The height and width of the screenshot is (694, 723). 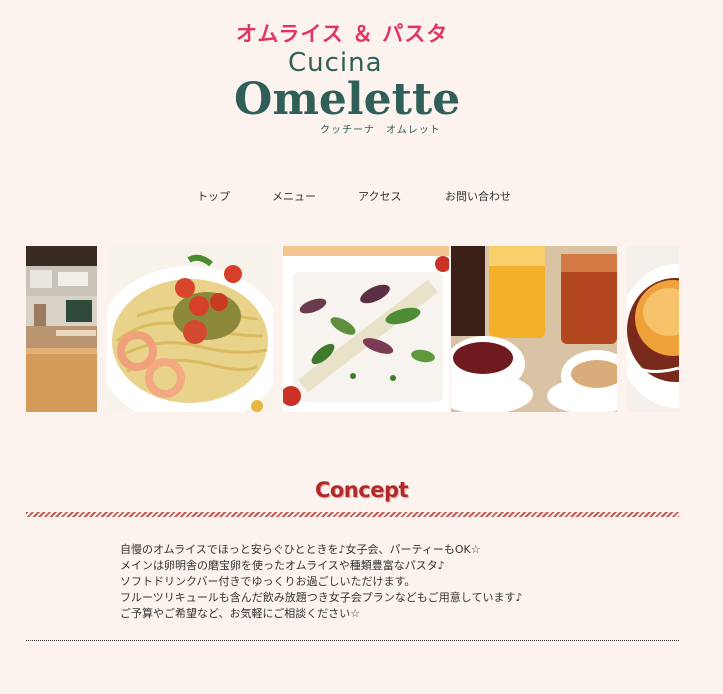 I want to click on logo-name-kana: クッチーナ オムレット, so click(x=380, y=130).